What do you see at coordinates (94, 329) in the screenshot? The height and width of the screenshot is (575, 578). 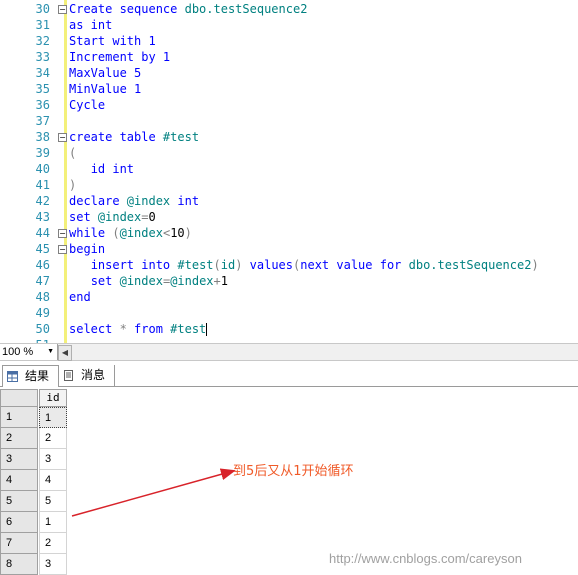 I see `code-token: select` at bounding box center [94, 329].